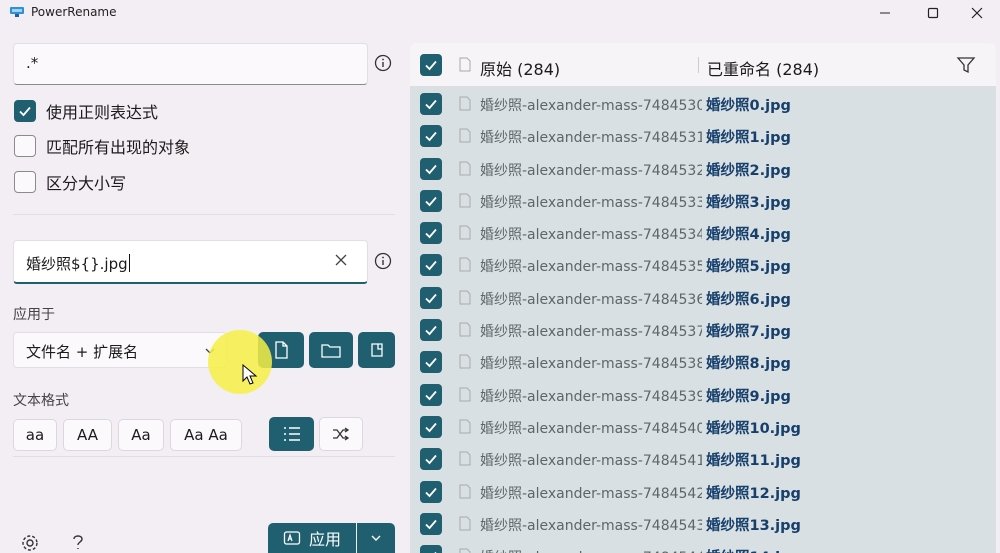  What do you see at coordinates (82, 352) in the screenshot?
I see `apply-to-selected: 文件名 + 扩展名` at bounding box center [82, 352].